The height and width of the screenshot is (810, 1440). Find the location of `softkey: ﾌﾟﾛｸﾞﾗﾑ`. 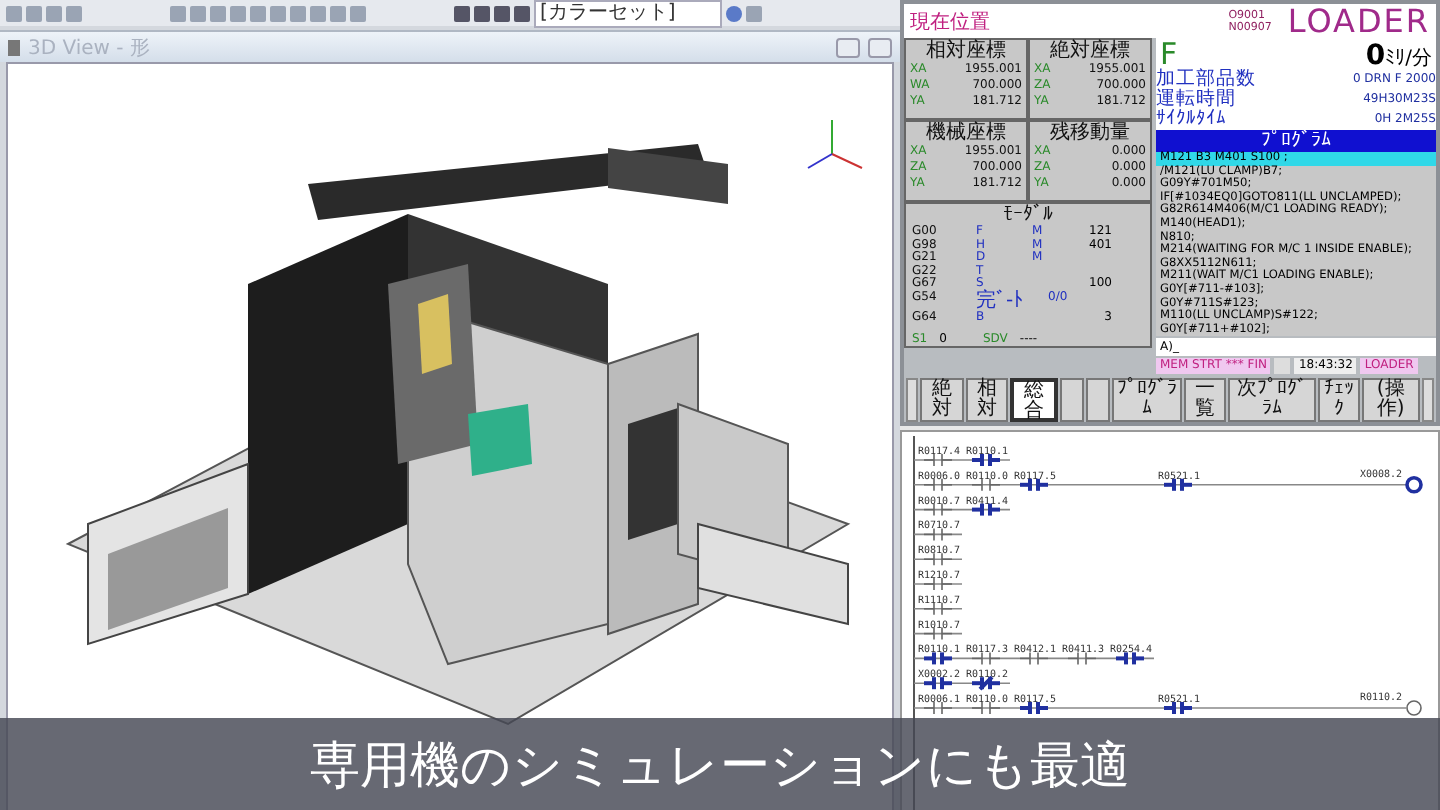

softkey: ﾌﾟﾛｸﾞﾗﾑ is located at coordinates (1146, 400).